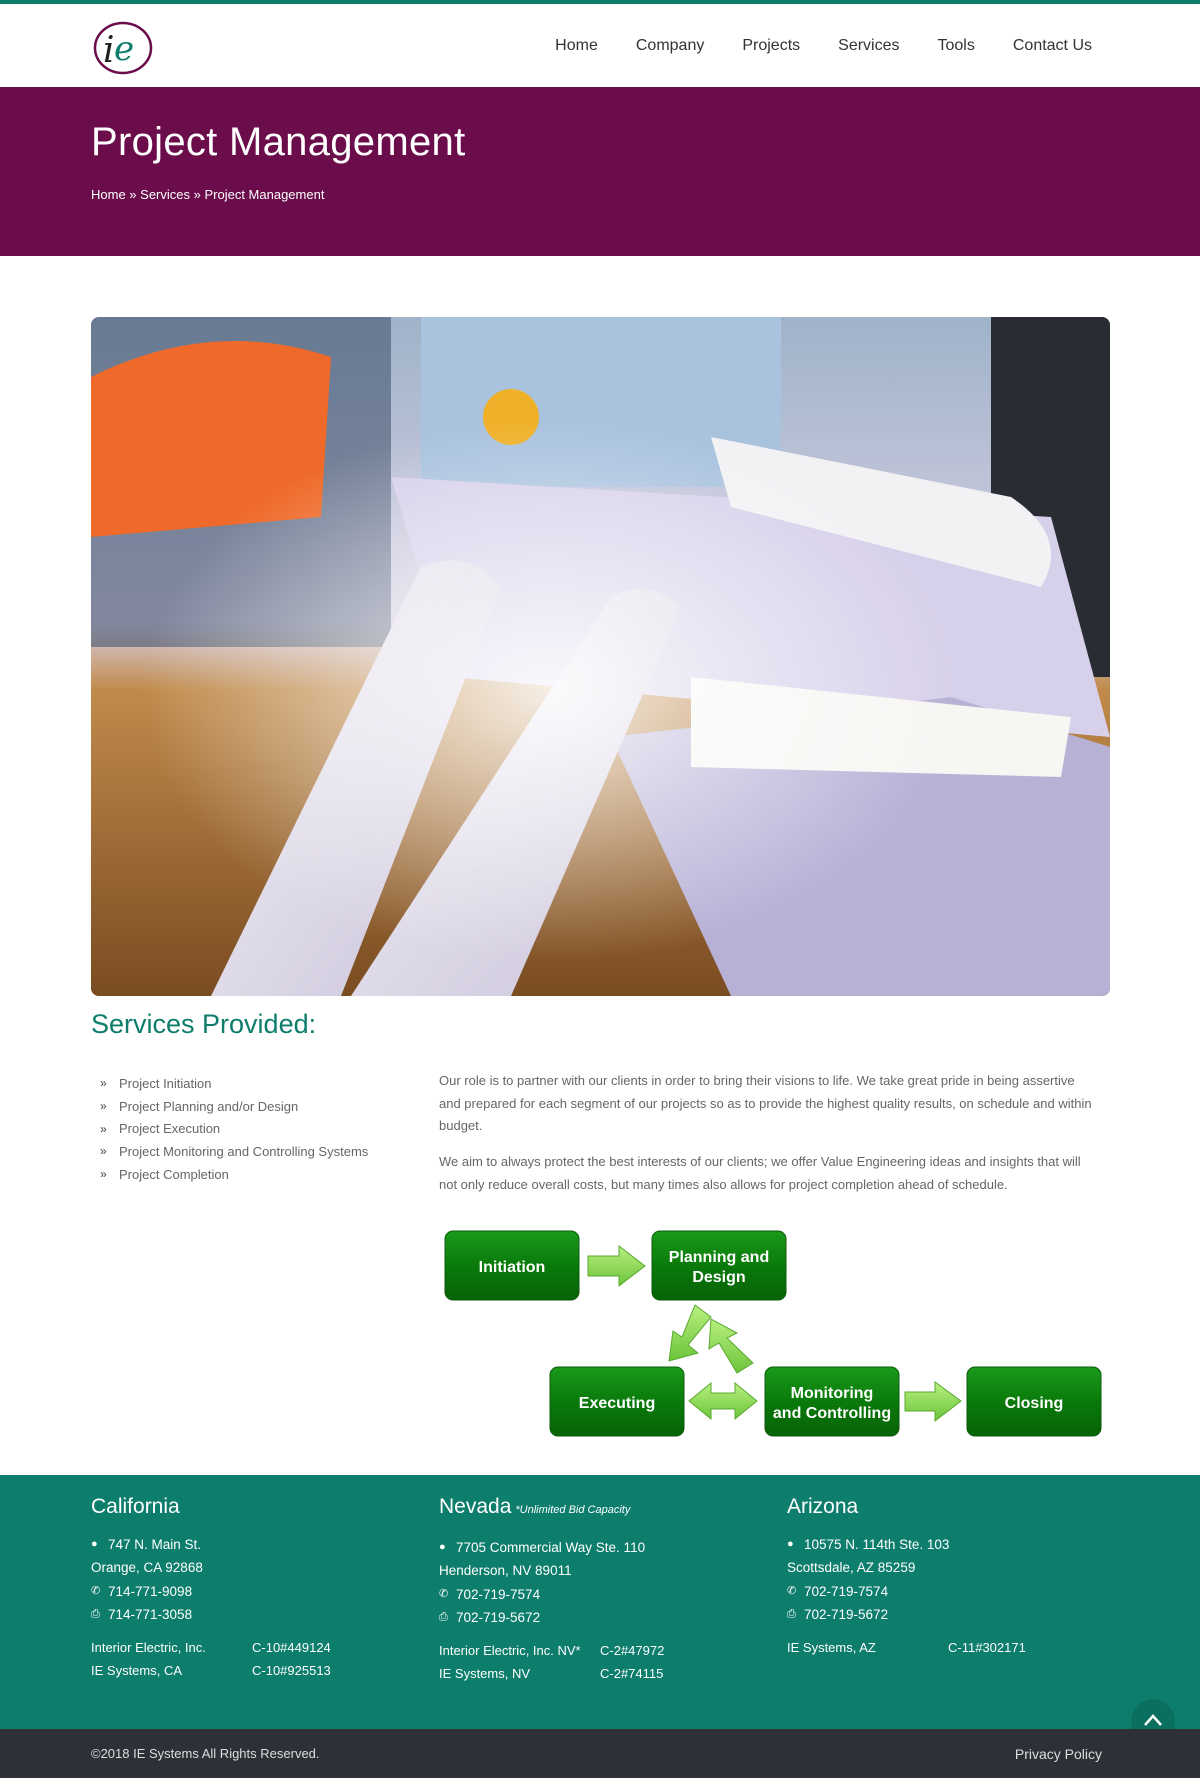 This screenshot has width=1200, height=1778. I want to click on license-name: Interior Electric, Inc., so click(148, 1648).